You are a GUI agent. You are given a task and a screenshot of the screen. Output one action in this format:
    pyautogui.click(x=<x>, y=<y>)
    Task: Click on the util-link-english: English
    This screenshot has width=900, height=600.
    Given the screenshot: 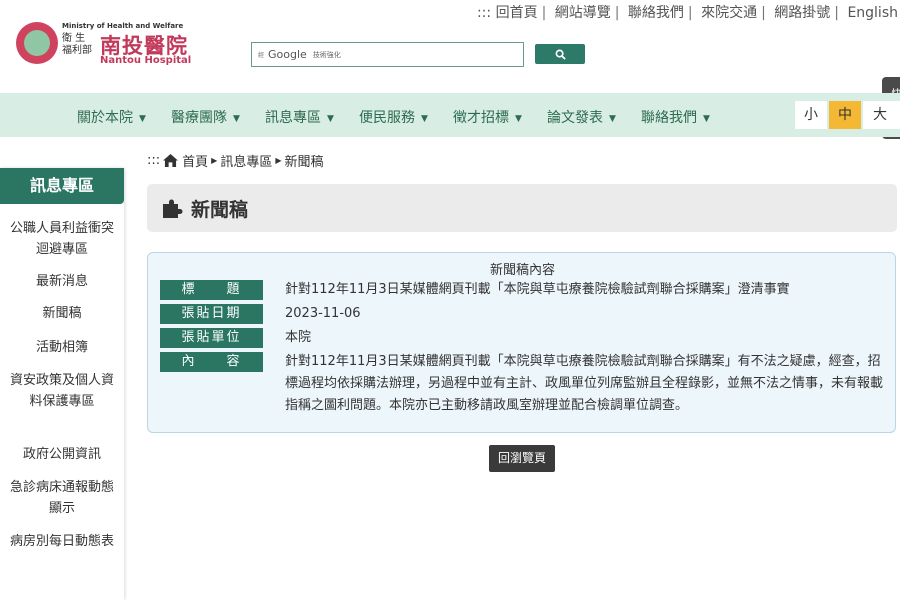 What is the action you would take?
    pyautogui.click(x=872, y=13)
    